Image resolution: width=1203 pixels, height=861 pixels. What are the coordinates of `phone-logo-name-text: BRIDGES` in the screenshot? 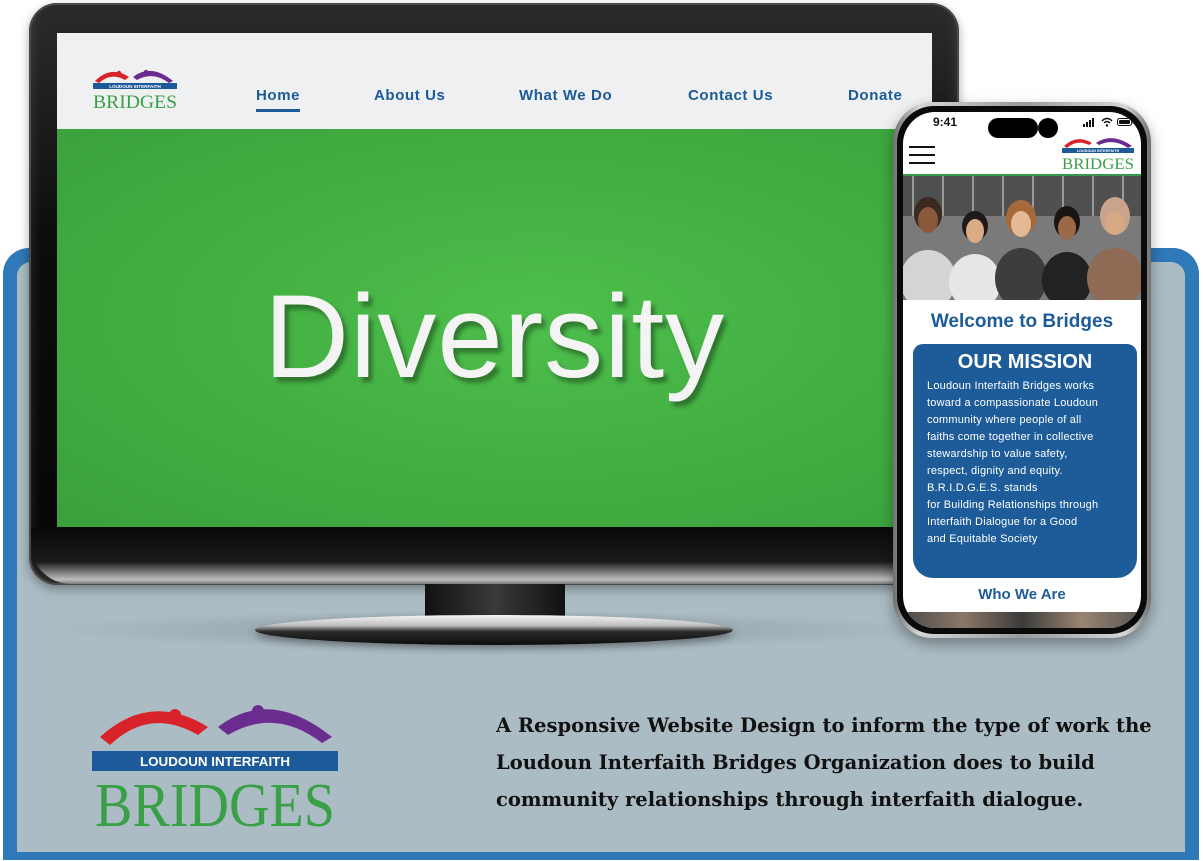 It's located at (1098, 164).